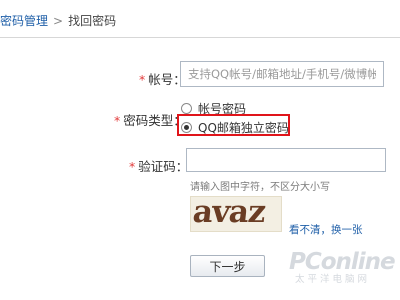 The height and width of the screenshot is (300, 400). What do you see at coordinates (186, 108) in the screenshot?
I see `radio-button-unselected` at bounding box center [186, 108].